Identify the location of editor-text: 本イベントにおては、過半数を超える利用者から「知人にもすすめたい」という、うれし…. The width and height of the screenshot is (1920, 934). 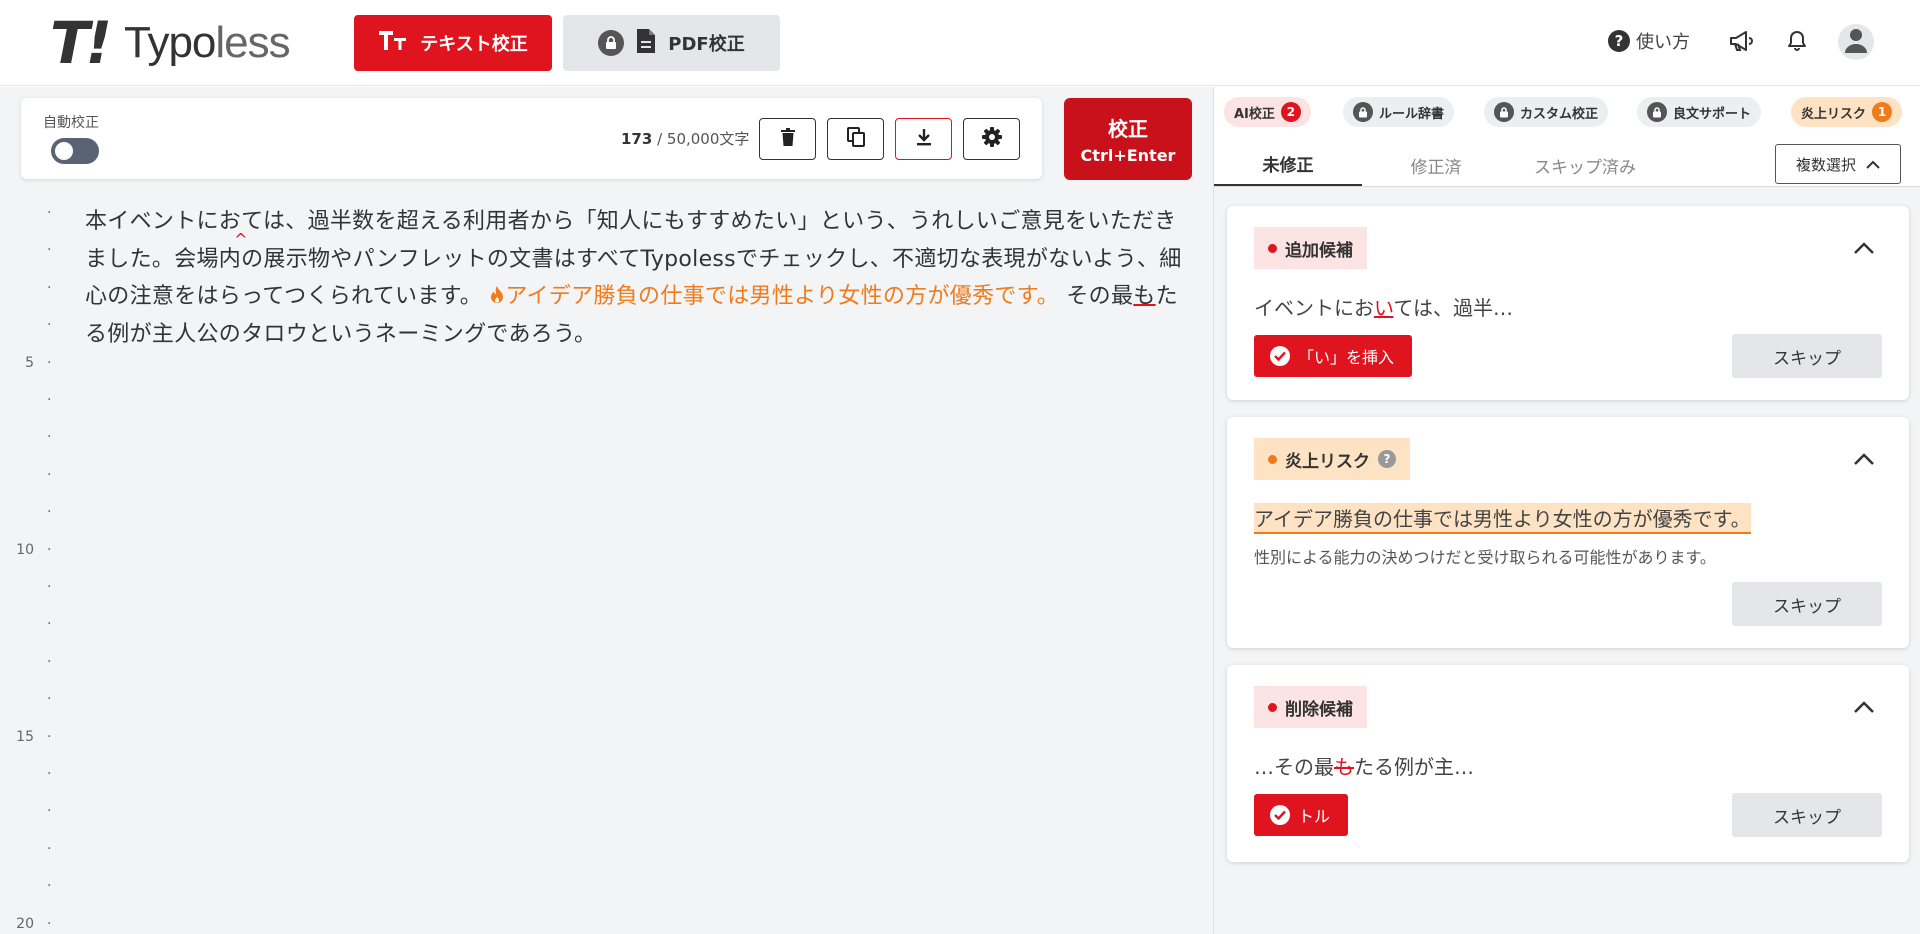
(637, 278).